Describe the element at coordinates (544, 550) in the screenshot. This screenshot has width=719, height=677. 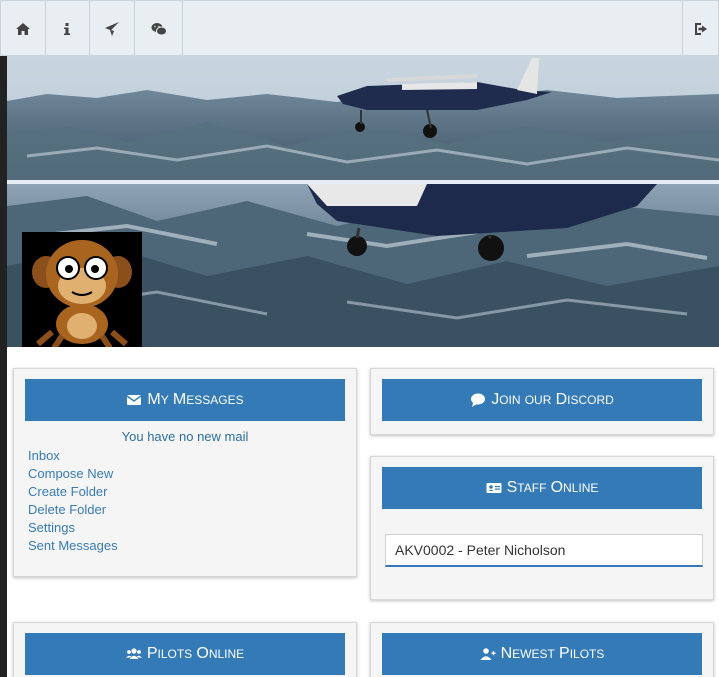
I see `staff-online-entry: AKV0002 - Peter Nicholson` at that location.